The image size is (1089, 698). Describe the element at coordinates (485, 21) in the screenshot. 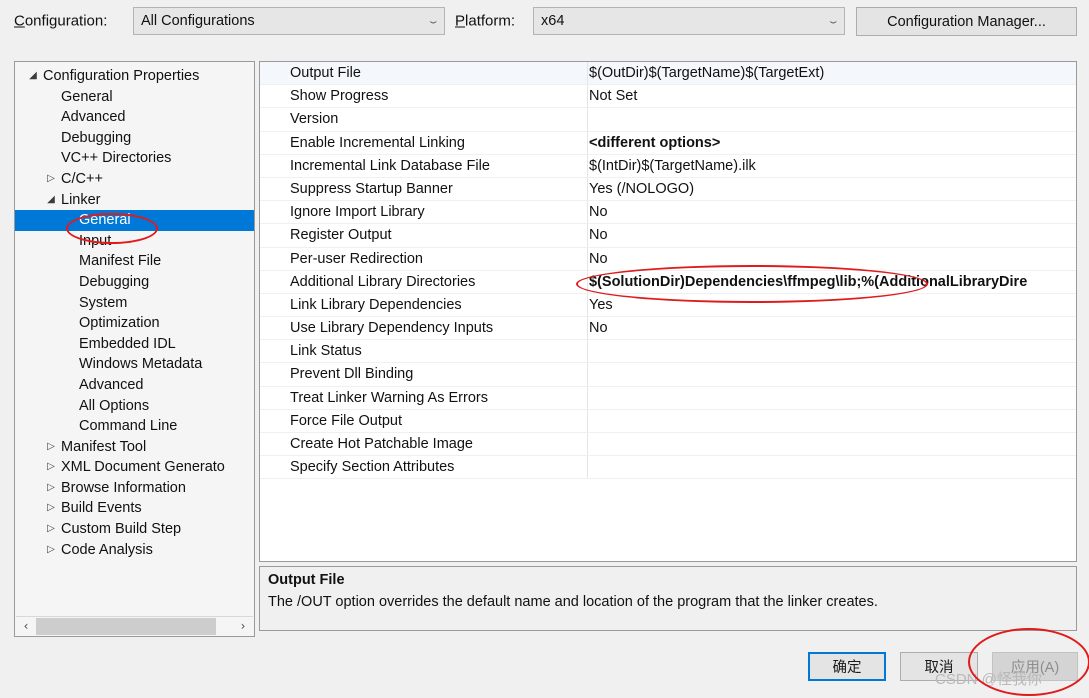

I see `platform-label: Platform:` at that location.